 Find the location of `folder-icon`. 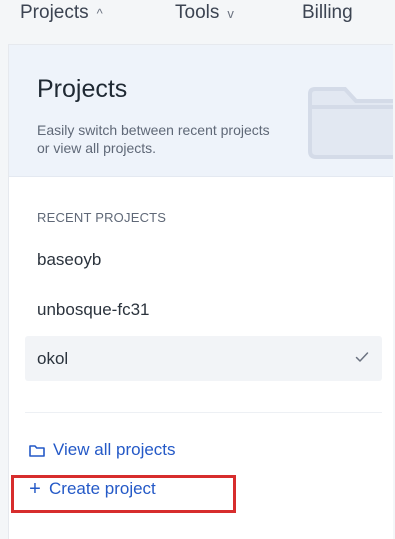

folder-icon is located at coordinates (37, 451).